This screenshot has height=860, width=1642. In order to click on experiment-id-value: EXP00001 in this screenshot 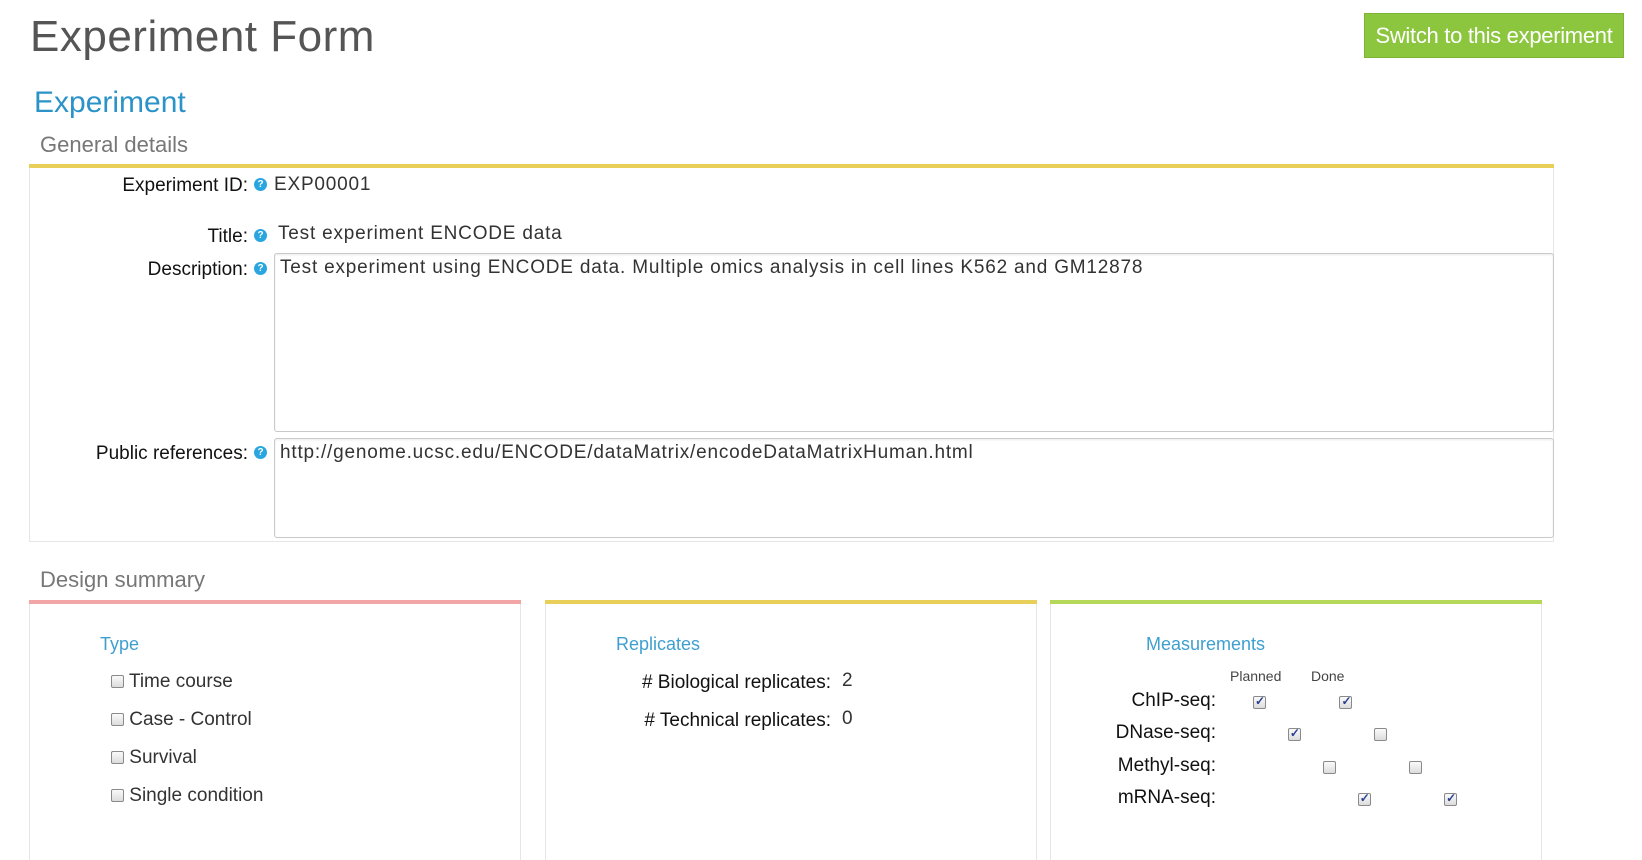, I will do `click(323, 184)`.